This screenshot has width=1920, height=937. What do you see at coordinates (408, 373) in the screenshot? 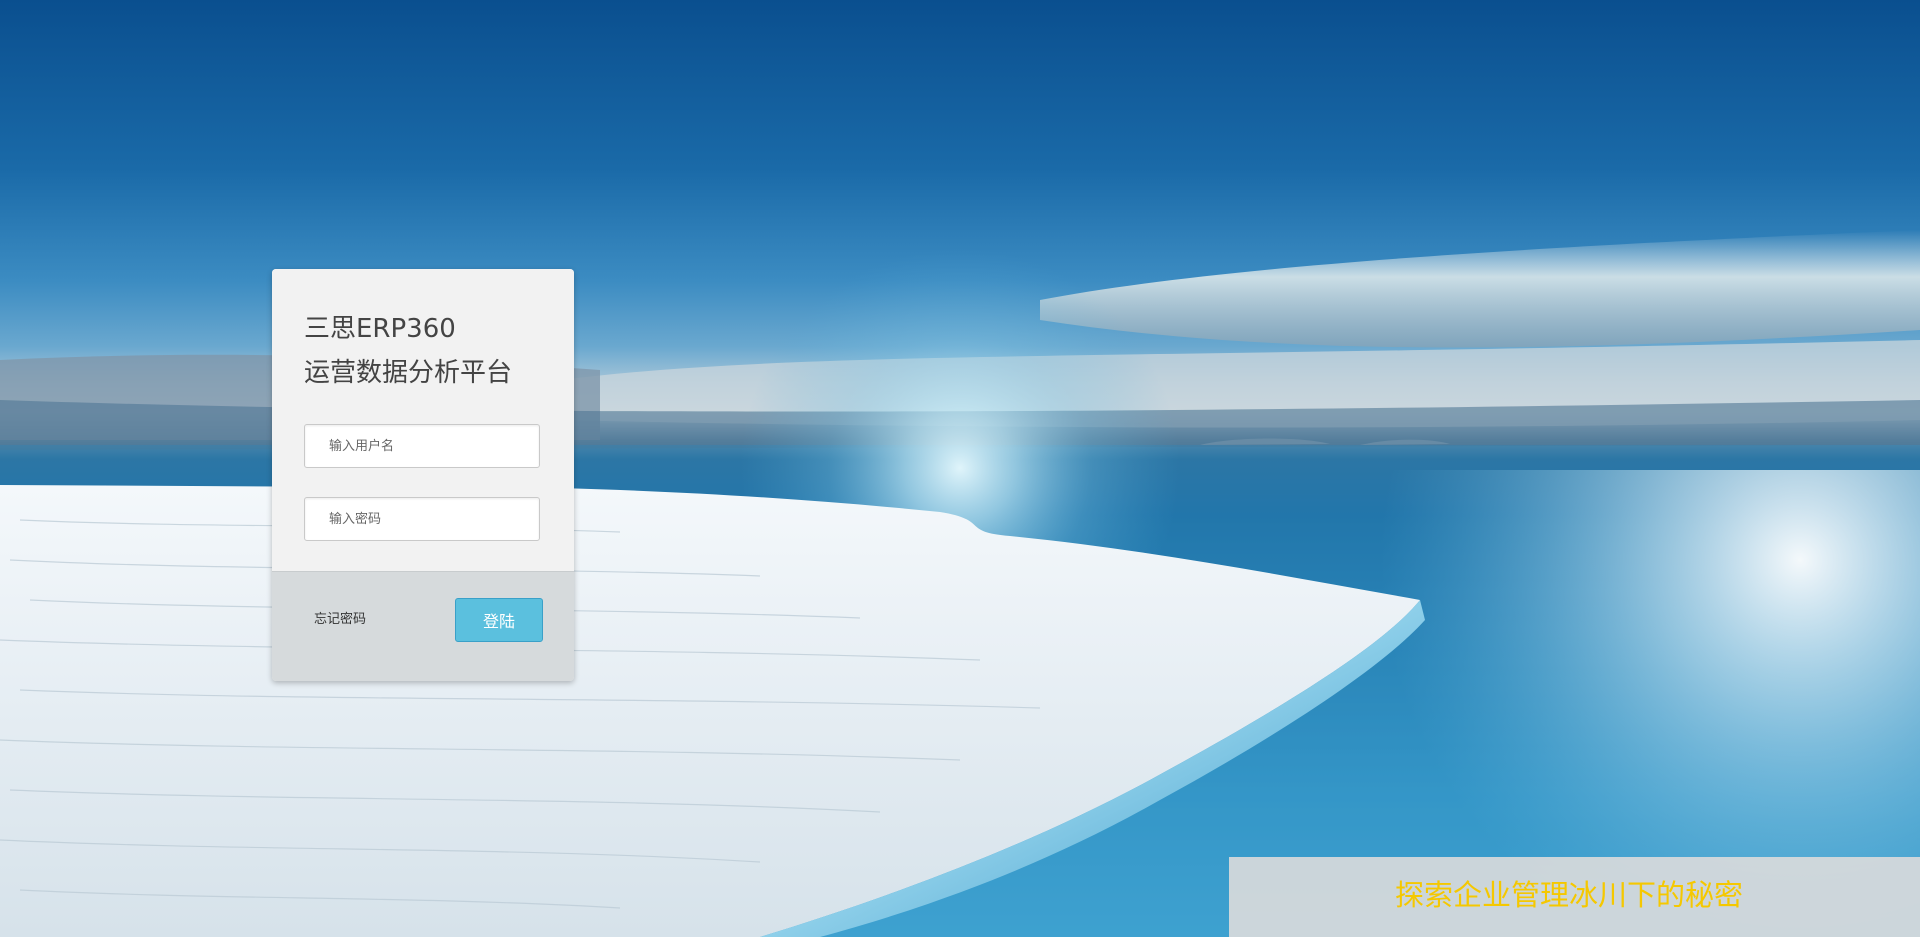
I see `title-line-platform: 运营数据分析平台` at bounding box center [408, 373].